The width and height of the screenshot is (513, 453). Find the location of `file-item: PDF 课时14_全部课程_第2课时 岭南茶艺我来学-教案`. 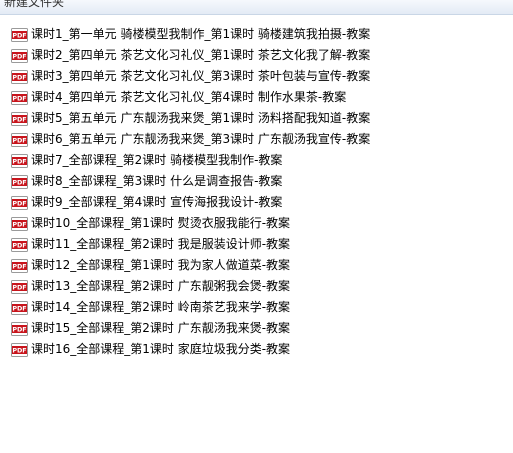

file-item: PDF 课时14_全部课程_第2课时 岭南茶艺我来学-教案 is located at coordinates (190, 307).